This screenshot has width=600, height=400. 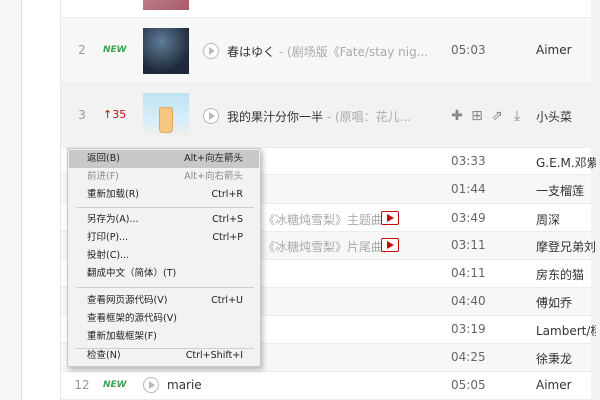 I want to click on menu-item-view-source: 查看网页源代码(V) Ctrl+U, so click(x=164, y=301).